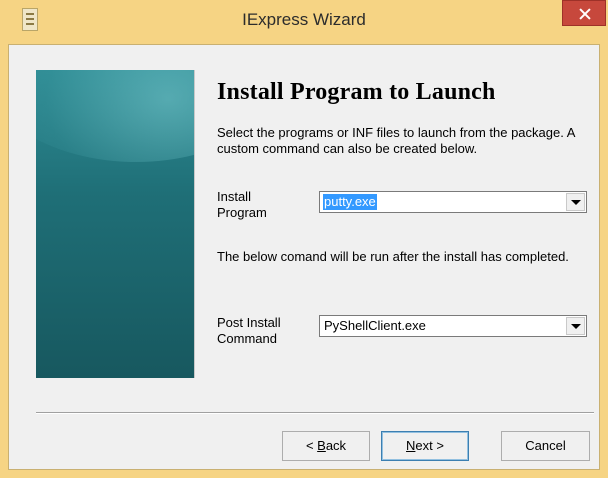 This screenshot has height=478, width=608. Describe the element at coordinates (545, 446) in the screenshot. I see `cancel-button: Cancel` at that location.